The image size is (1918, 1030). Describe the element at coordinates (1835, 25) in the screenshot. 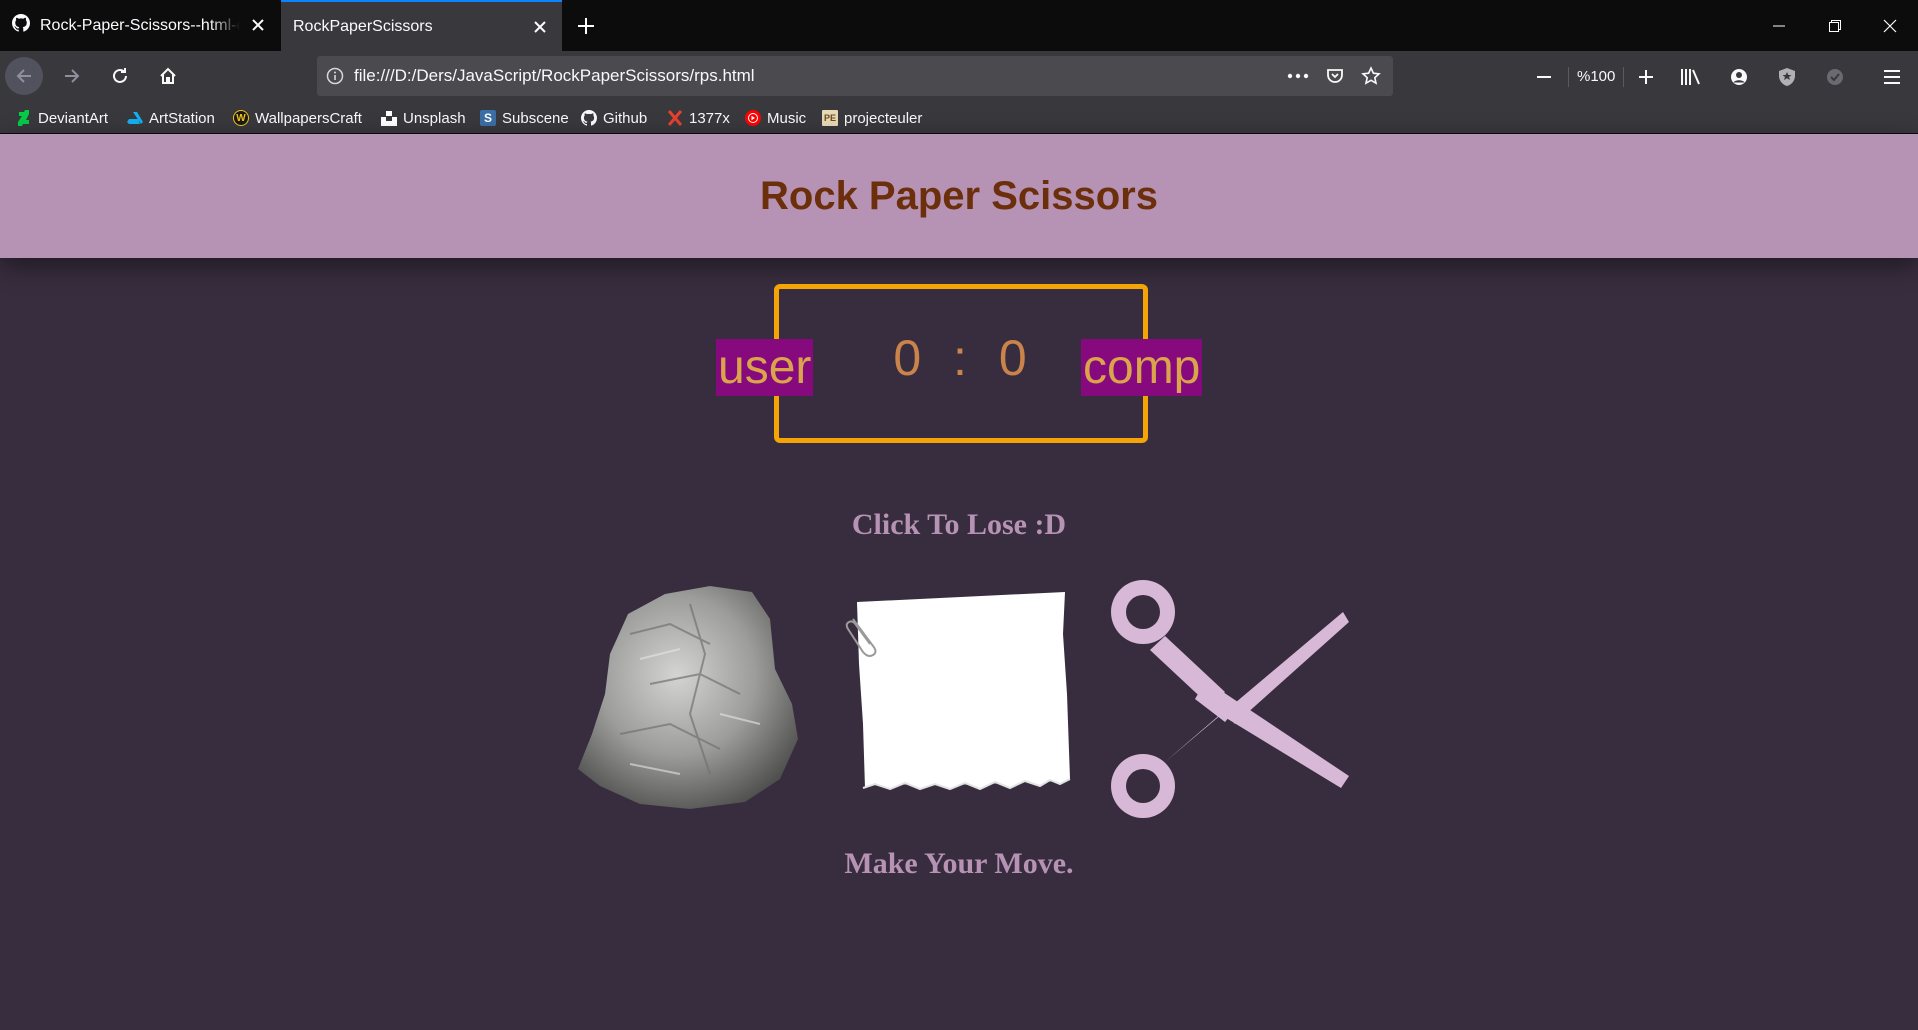

I see `restore-icon` at that location.